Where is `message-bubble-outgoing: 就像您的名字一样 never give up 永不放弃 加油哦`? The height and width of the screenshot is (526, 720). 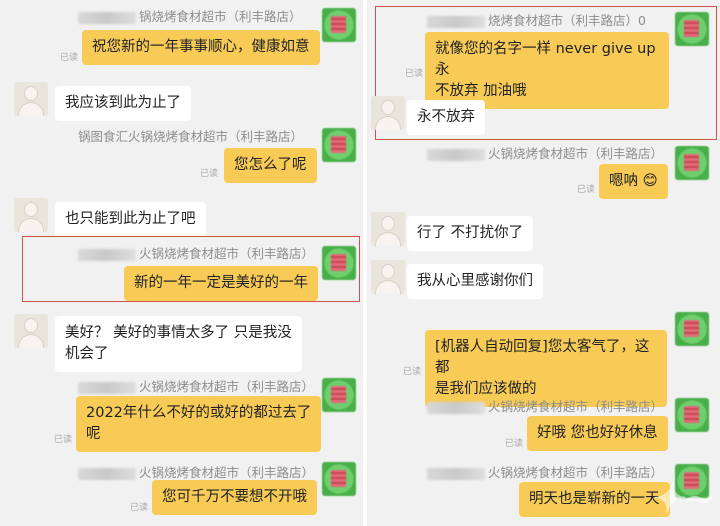
message-bubble-outgoing: 就像您的名字一样 never give up 永不放弃 加油哦 is located at coordinates (547, 70).